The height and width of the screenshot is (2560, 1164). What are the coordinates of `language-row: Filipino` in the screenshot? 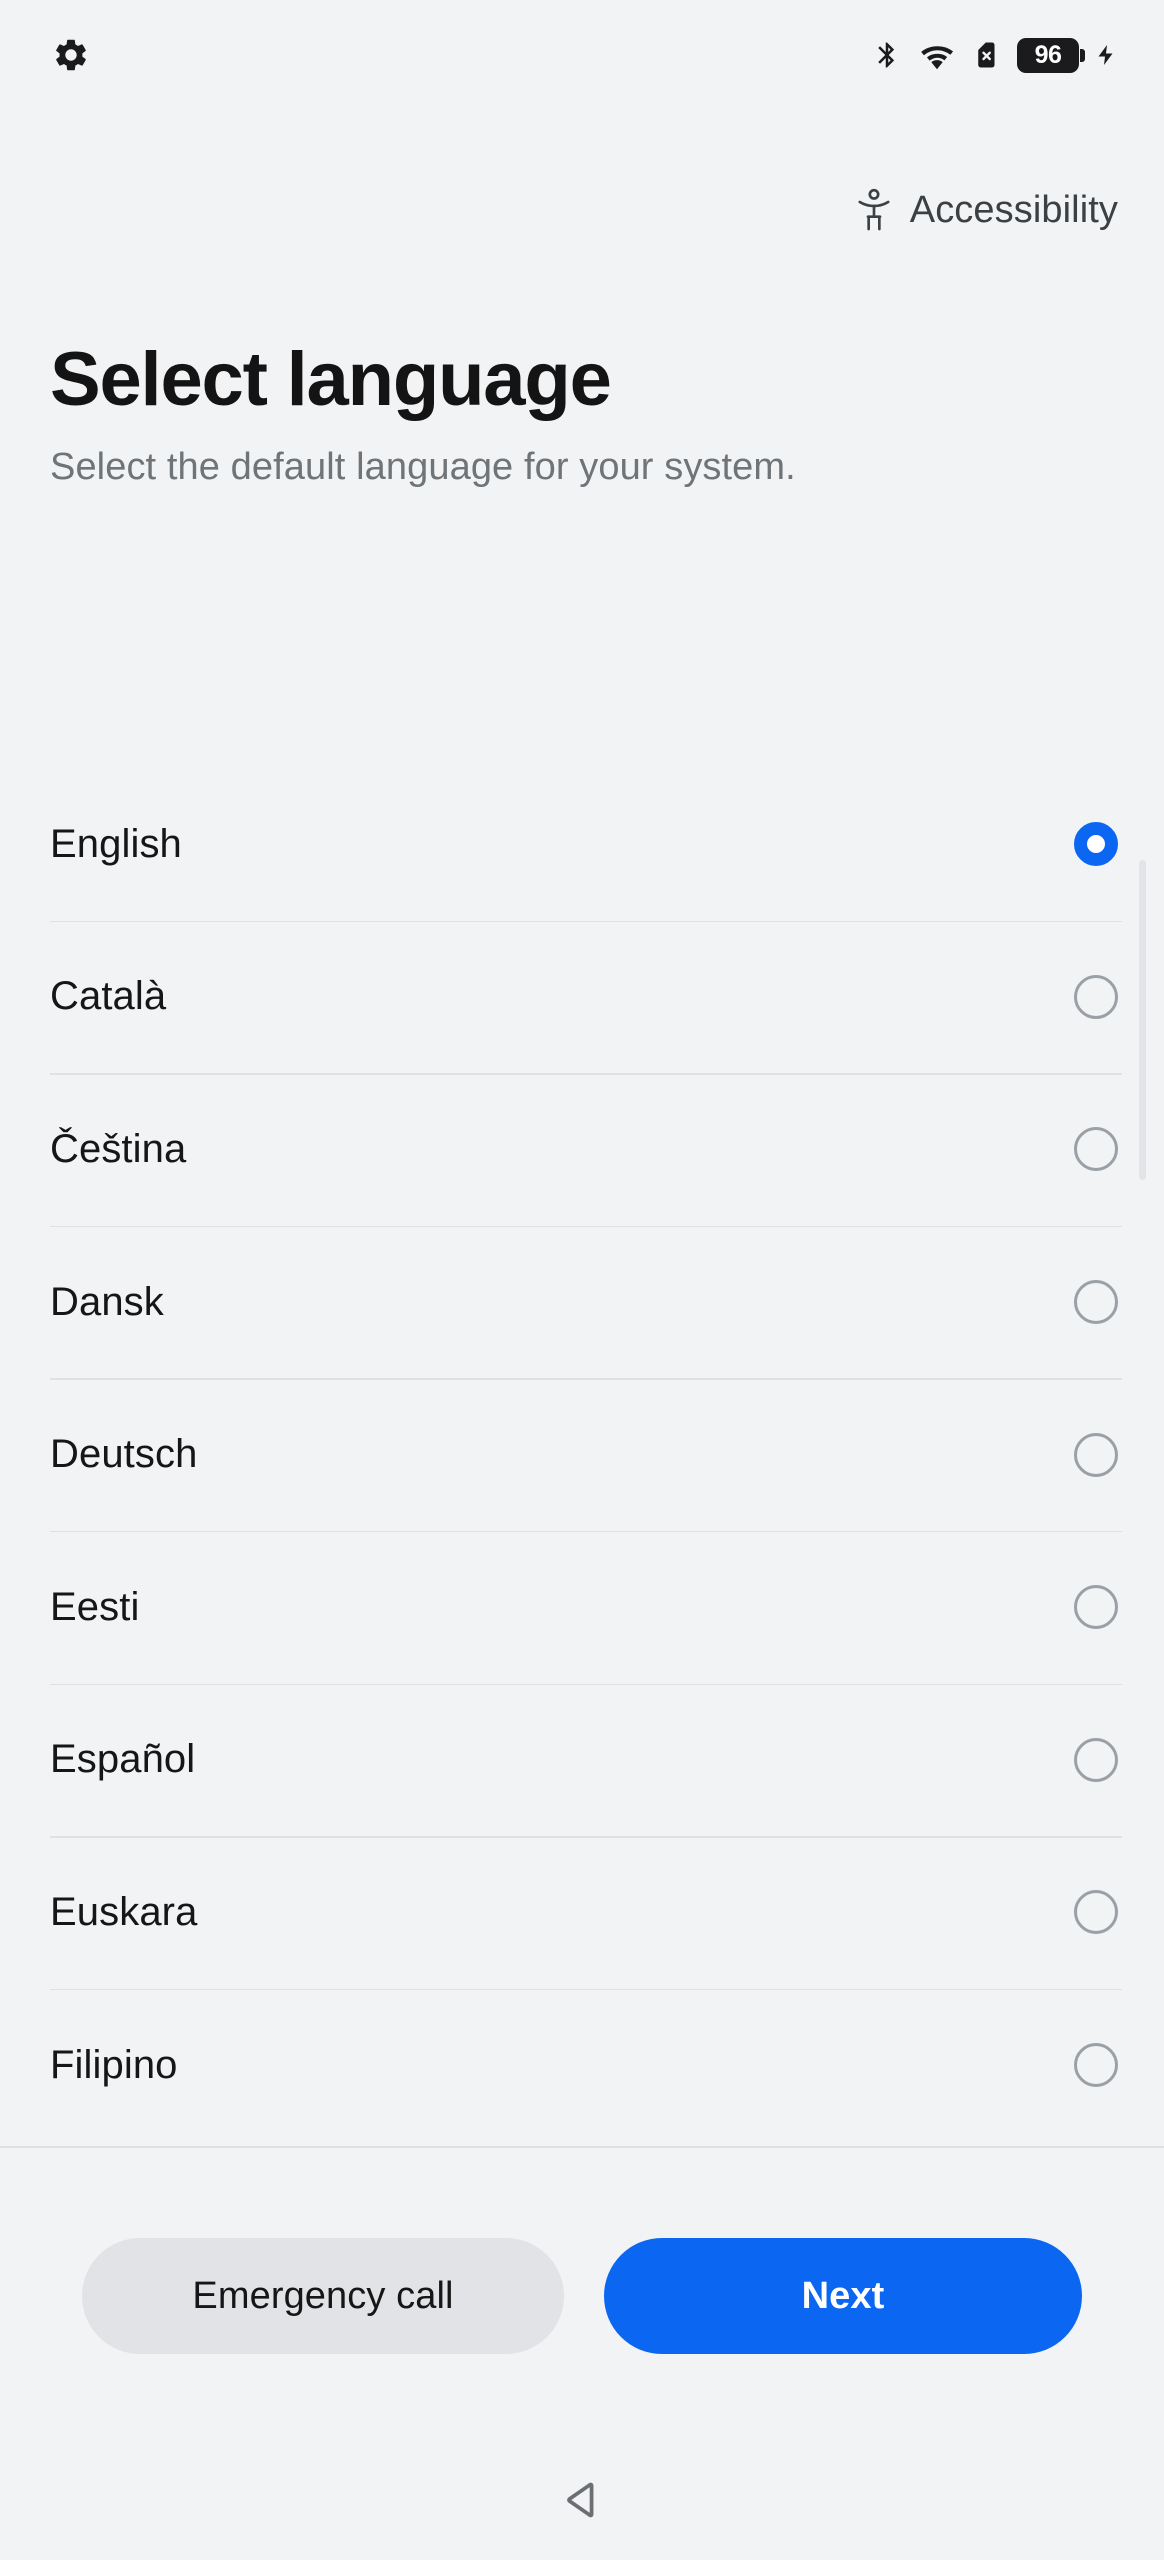 It's located at (582, 2065).